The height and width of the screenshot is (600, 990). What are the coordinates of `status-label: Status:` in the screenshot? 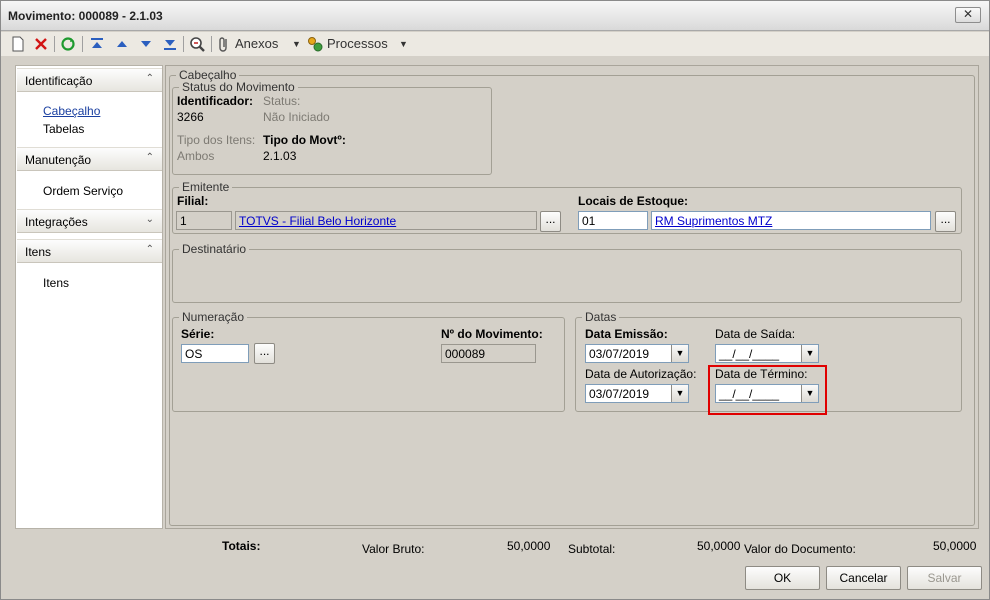 It's located at (282, 101).